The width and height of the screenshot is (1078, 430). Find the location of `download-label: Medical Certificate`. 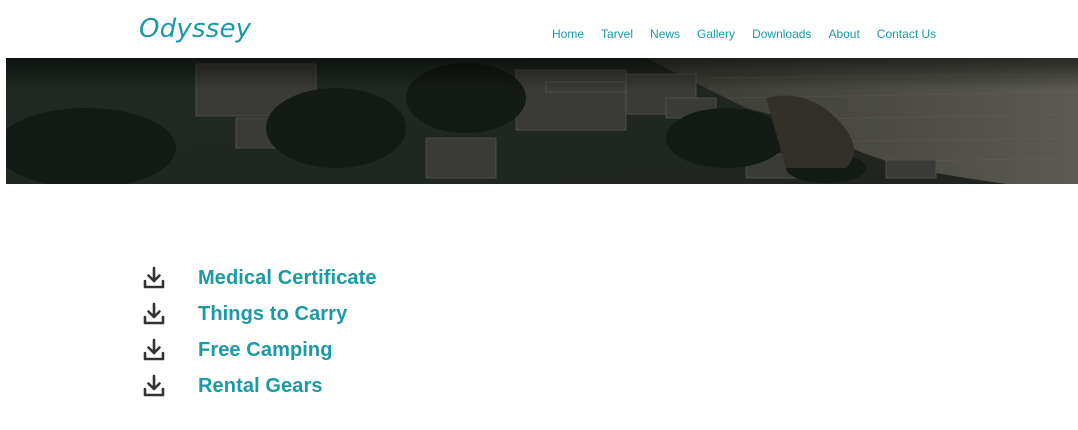

download-label: Medical Certificate is located at coordinates (287, 278).